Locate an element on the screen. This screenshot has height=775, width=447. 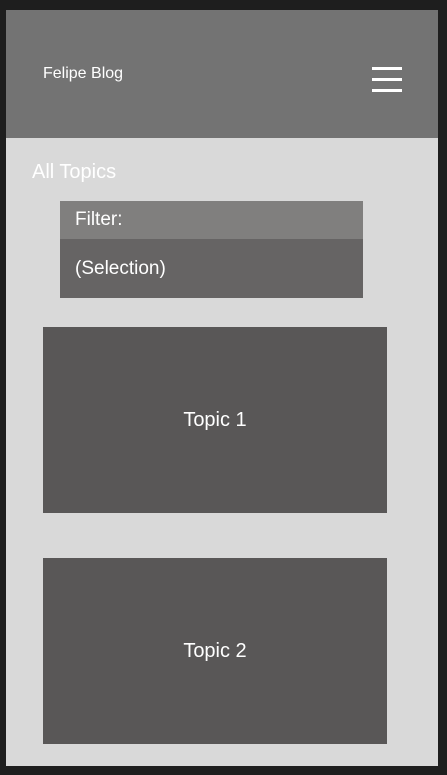
filter-dropdown: Filter: (Selection) is located at coordinates (211, 249).